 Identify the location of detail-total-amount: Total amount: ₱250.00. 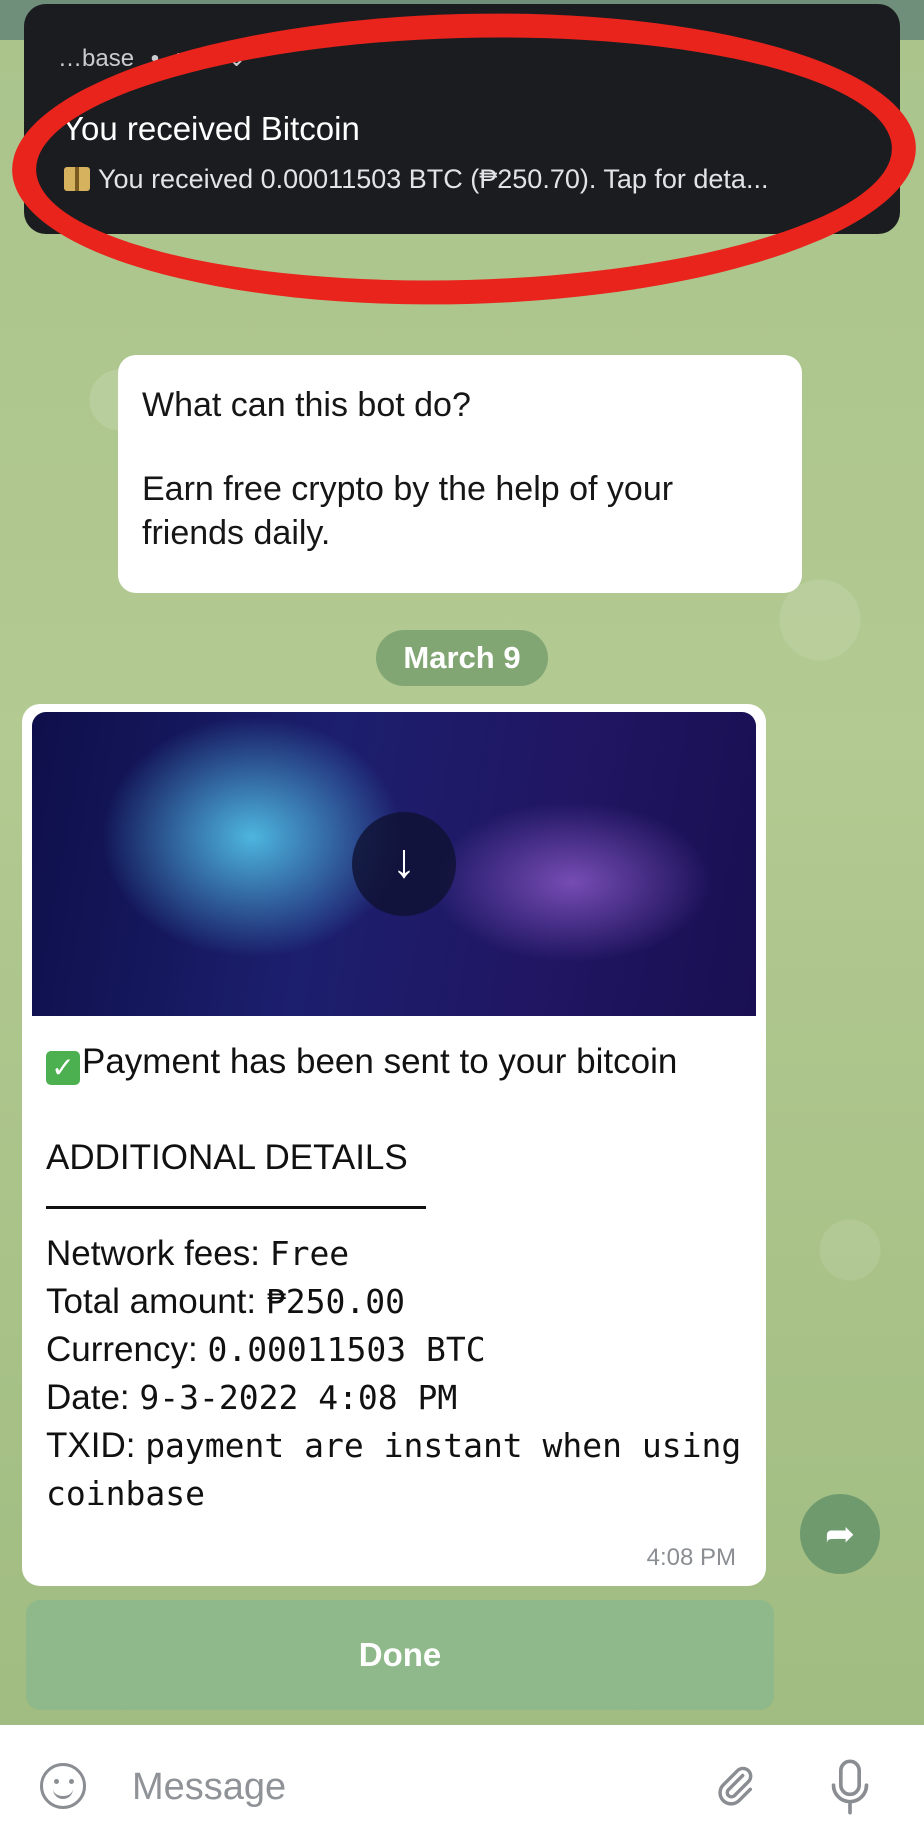
(225, 1301).